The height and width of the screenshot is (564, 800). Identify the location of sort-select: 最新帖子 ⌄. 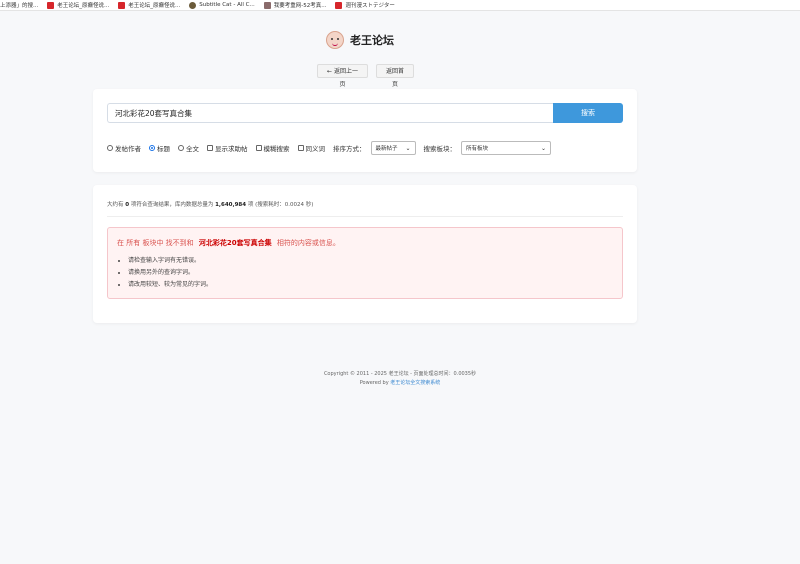
(393, 148).